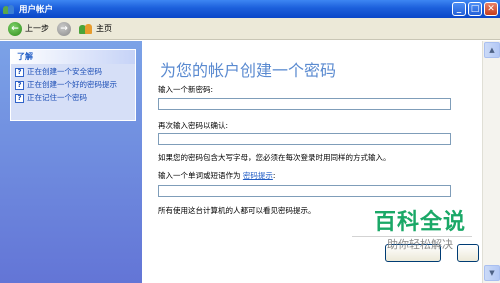  What do you see at coordinates (193, 125) in the screenshot?
I see `confirm-password-label: 再次输入密码以确认:` at bounding box center [193, 125].